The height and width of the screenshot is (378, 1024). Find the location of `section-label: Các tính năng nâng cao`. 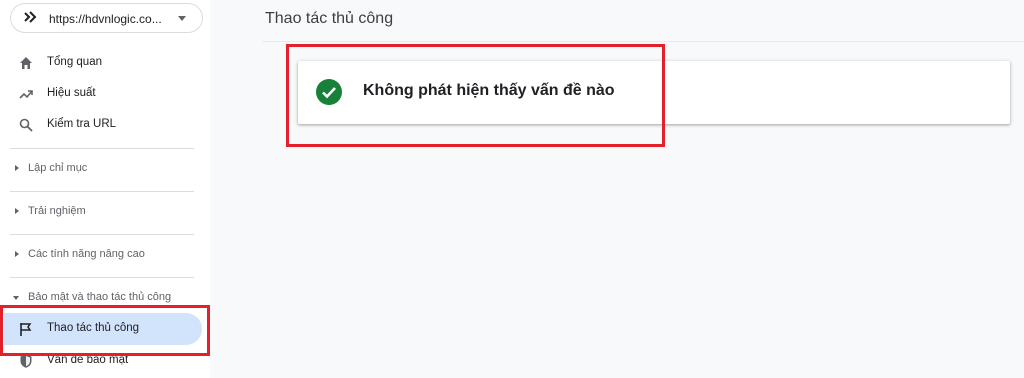

section-label: Các tính năng nâng cao is located at coordinates (86, 254).